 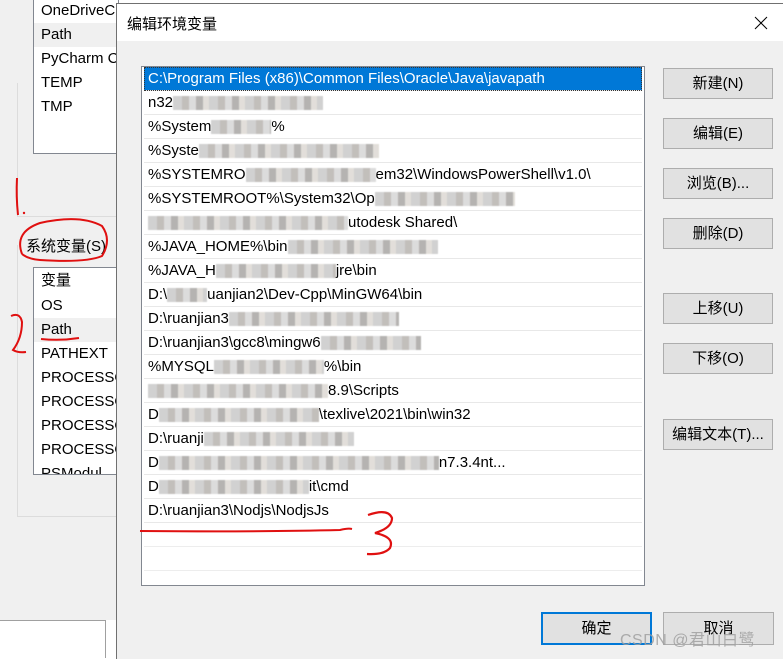 I want to click on path-entry: %Syste, so click(x=393, y=151).